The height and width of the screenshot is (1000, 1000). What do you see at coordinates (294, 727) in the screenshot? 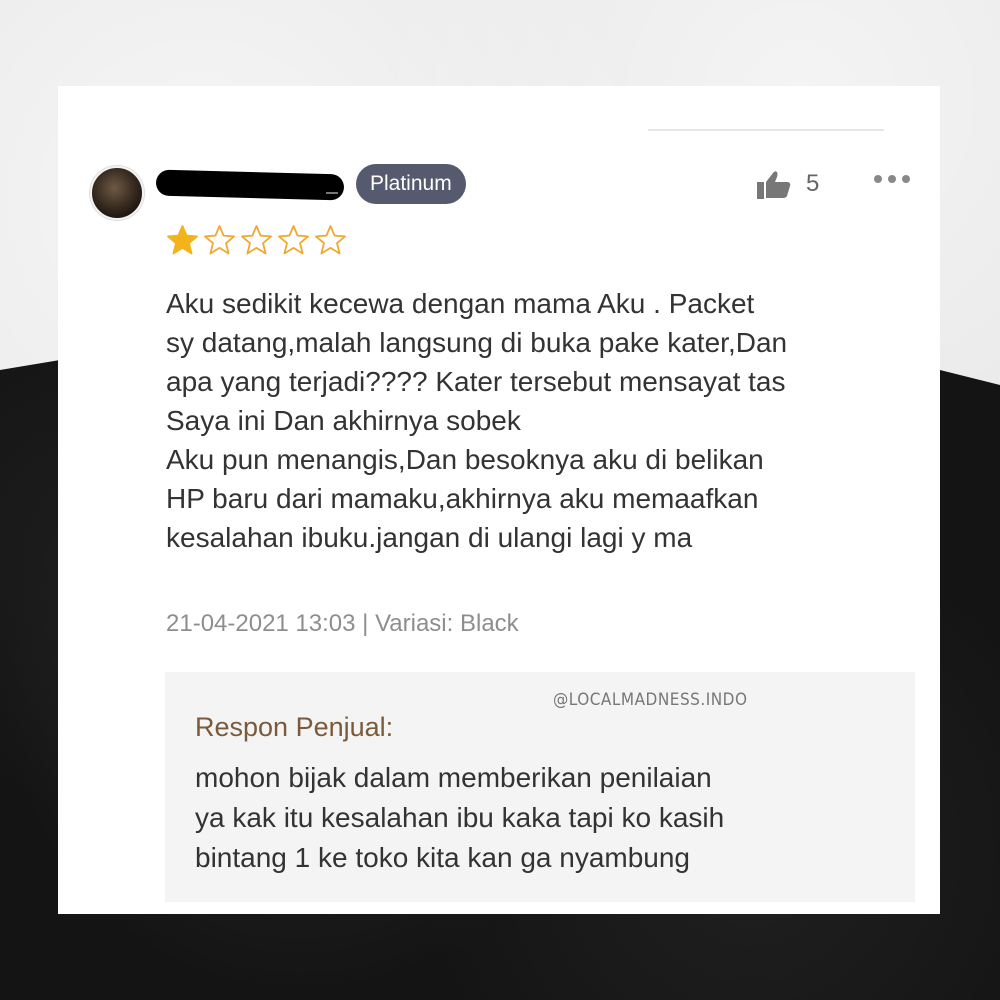
I see `seller-response-label: Respon Penjual:` at bounding box center [294, 727].